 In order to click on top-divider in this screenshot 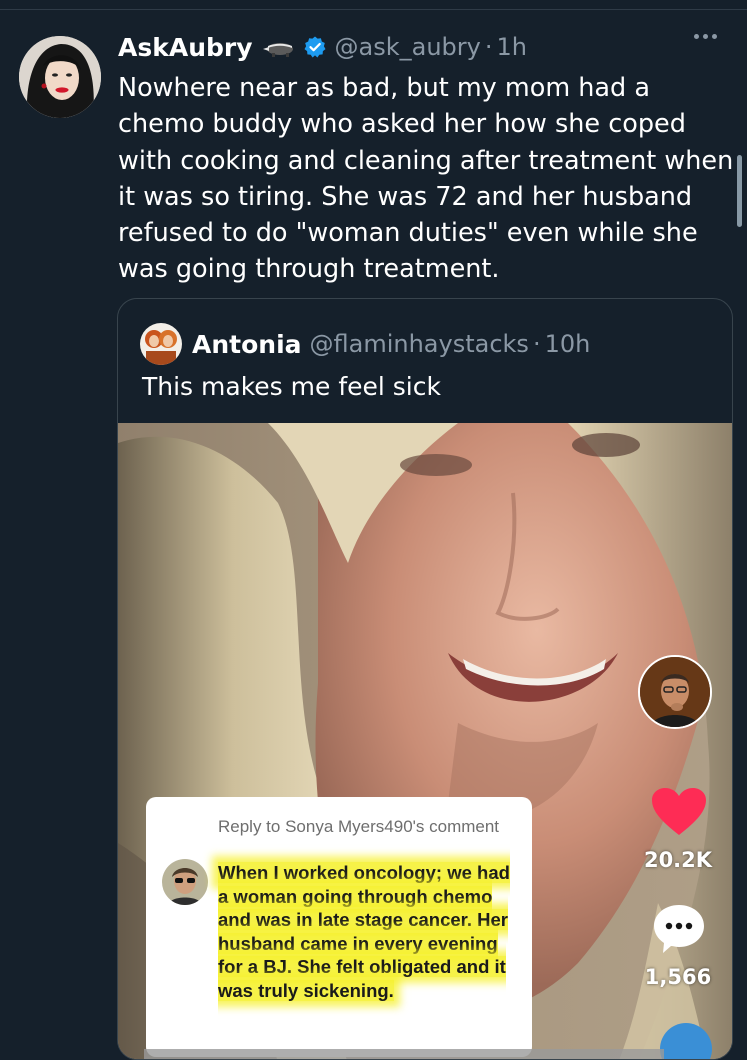, I will do `click(373, 9)`.